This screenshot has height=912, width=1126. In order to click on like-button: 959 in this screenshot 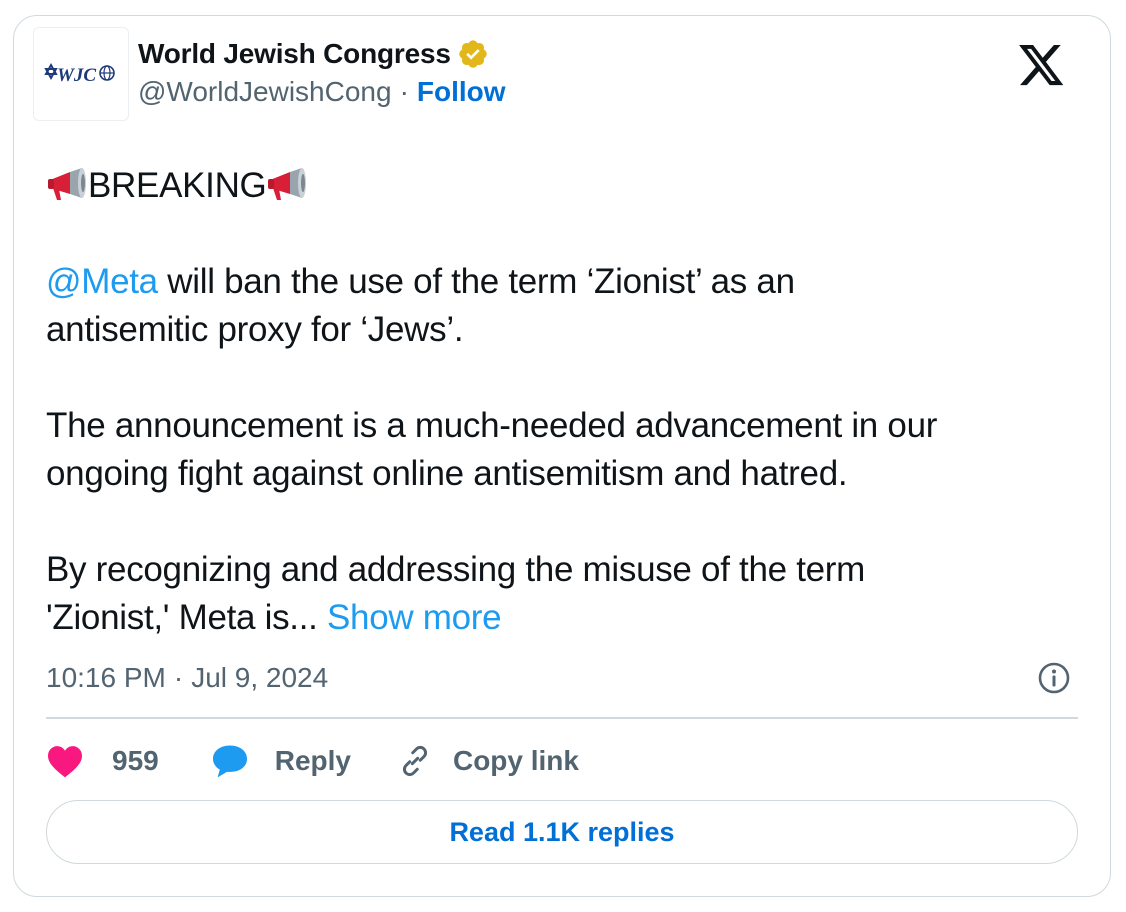, I will do `click(102, 761)`.